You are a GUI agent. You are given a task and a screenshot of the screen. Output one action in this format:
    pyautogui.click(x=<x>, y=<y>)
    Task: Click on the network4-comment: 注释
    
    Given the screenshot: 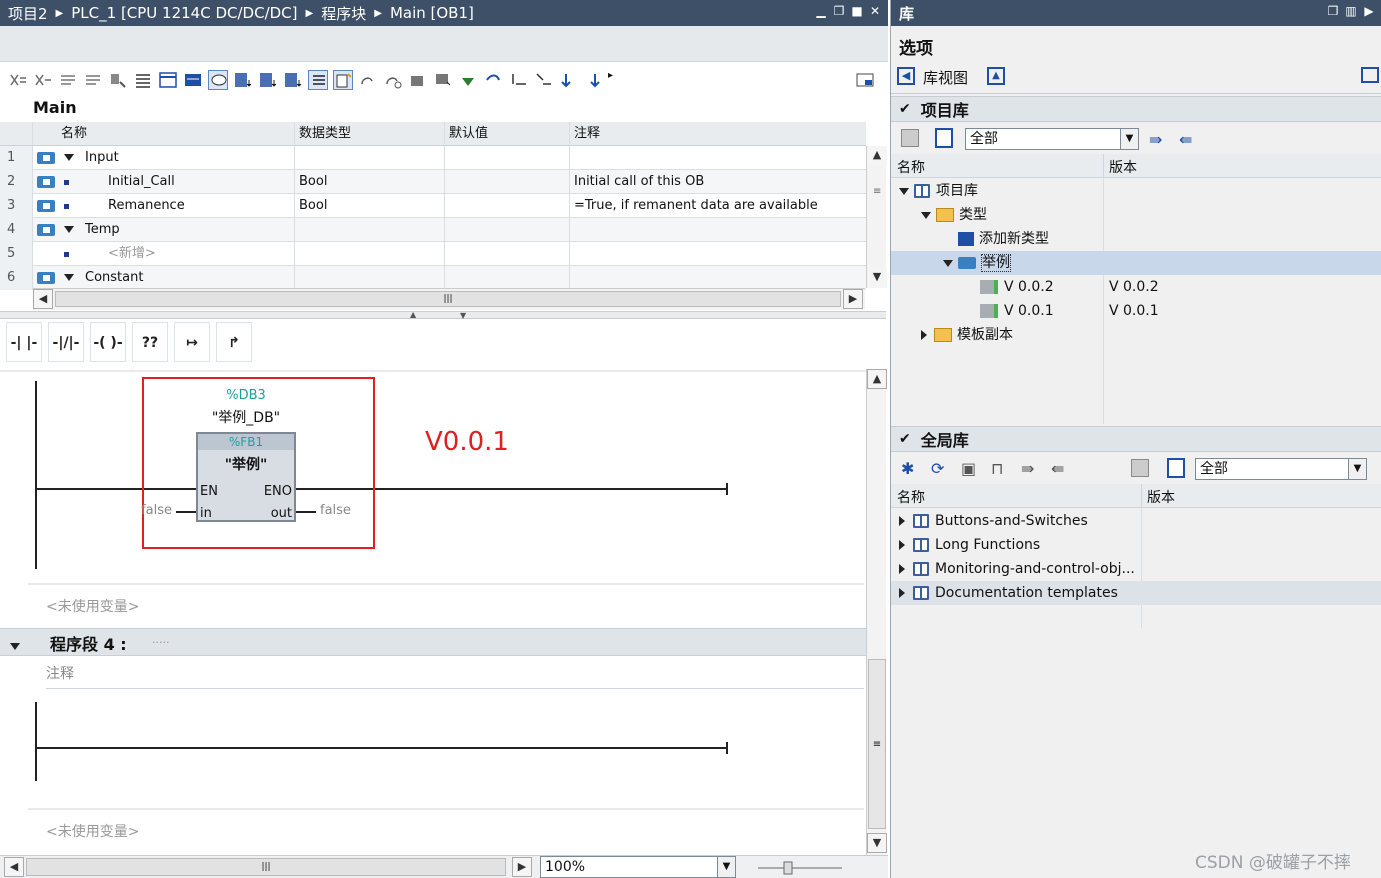 What is the action you would take?
    pyautogui.click(x=455, y=676)
    